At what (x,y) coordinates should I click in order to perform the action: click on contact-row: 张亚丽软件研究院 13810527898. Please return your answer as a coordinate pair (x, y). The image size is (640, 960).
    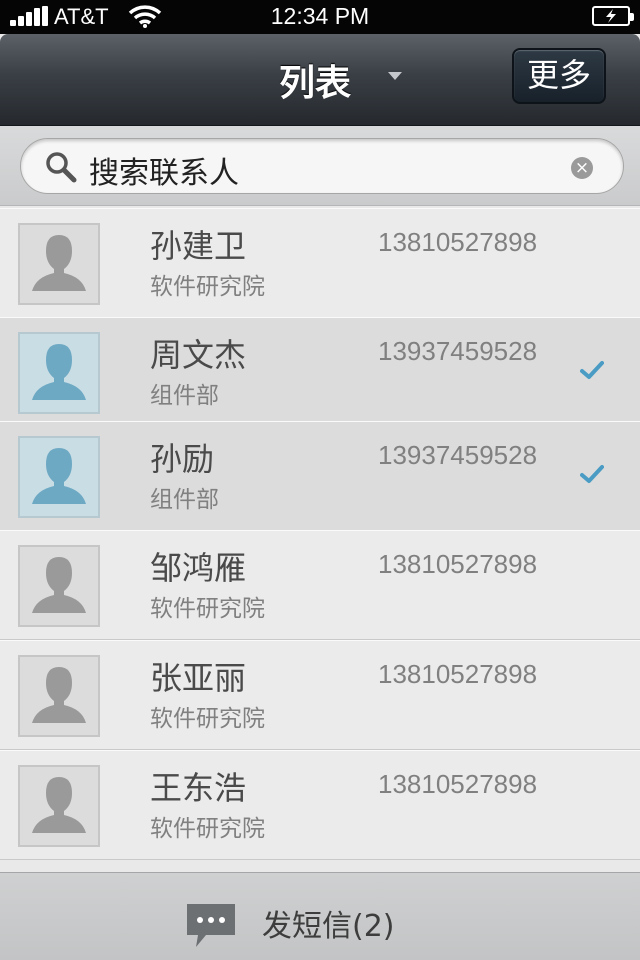
    Looking at the image, I should click on (320, 695).